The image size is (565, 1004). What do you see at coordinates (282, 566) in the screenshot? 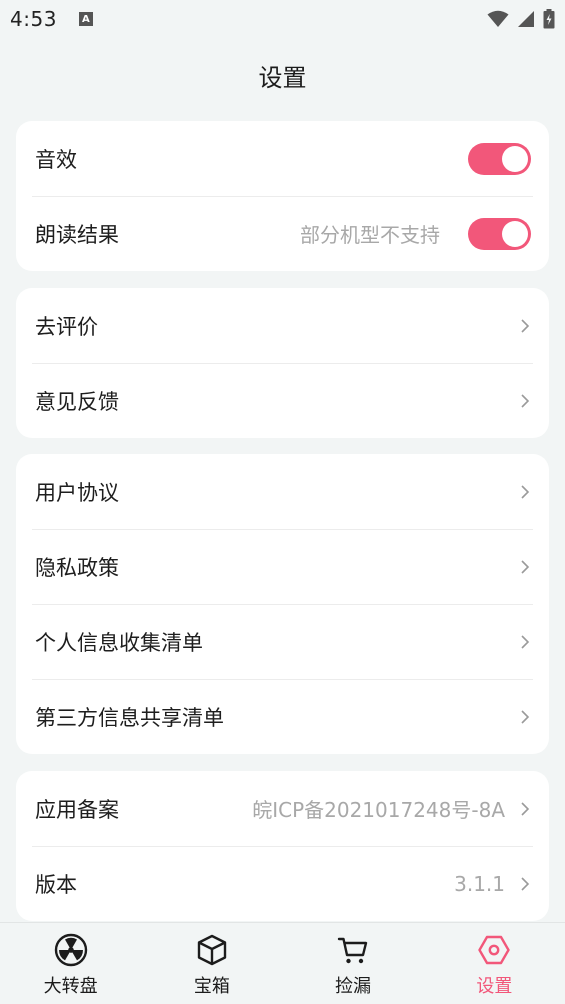
I see `setting-row-privacy-policy: 隐私政策` at bounding box center [282, 566].